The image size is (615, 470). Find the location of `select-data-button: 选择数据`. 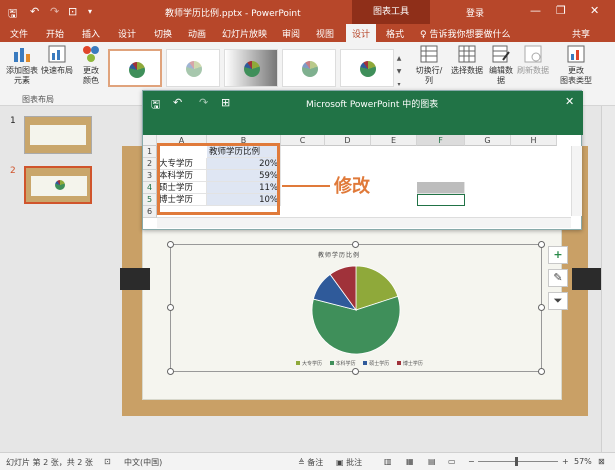

select-data-button: 选择数据 is located at coordinates (467, 60).